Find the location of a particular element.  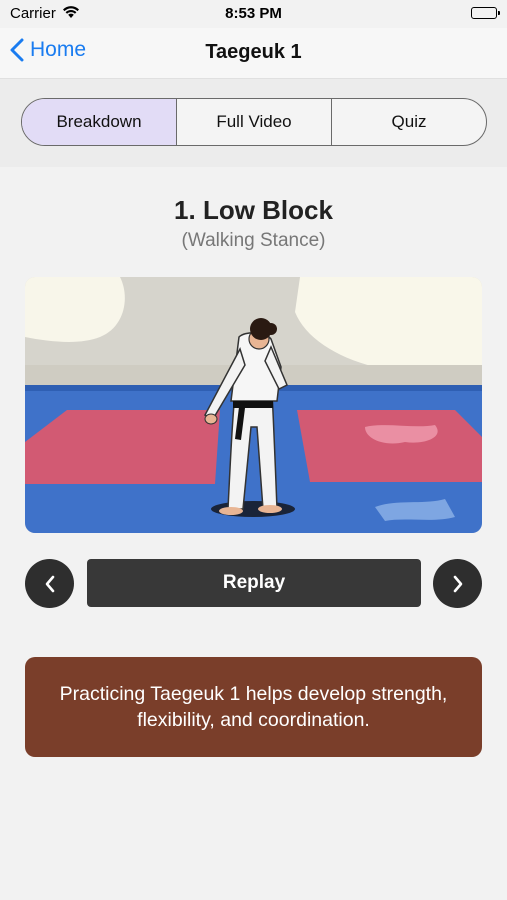

previous-move-button is located at coordinates (49, 583).